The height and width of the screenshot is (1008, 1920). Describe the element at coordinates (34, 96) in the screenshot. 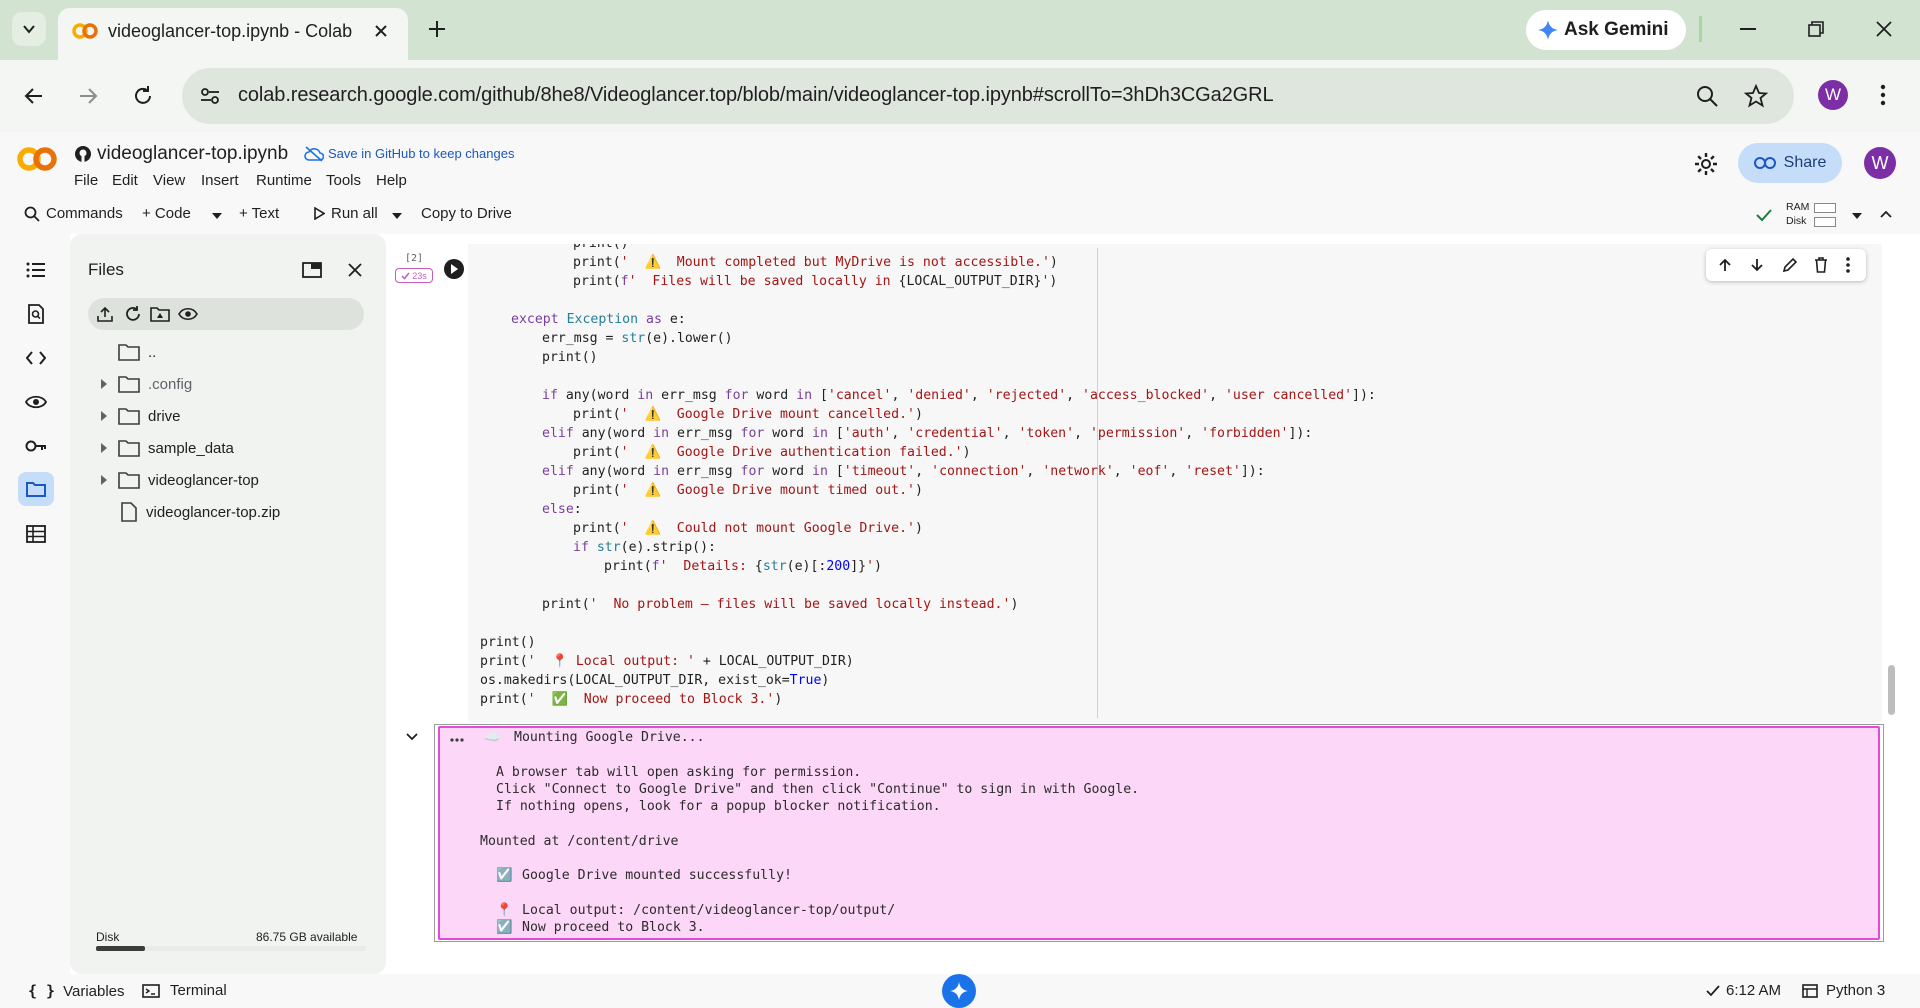

I see `back-icon` at that location.